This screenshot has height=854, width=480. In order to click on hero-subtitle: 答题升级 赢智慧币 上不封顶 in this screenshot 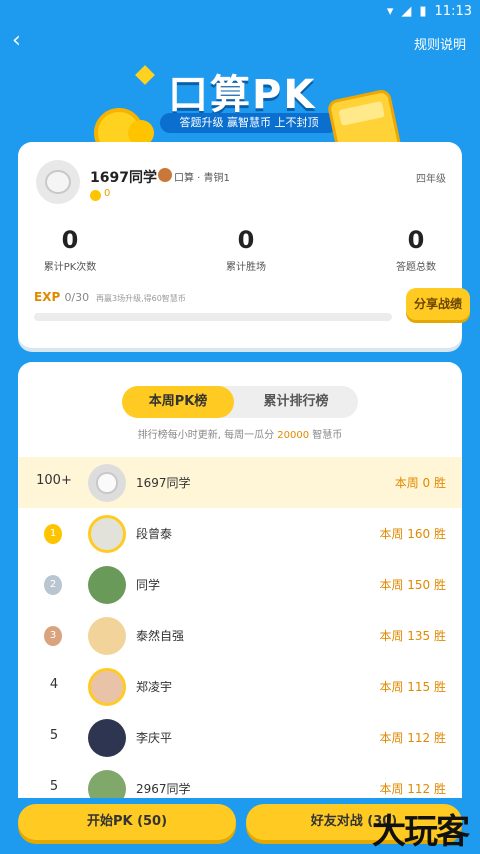, I will do `click(249, 123)`.